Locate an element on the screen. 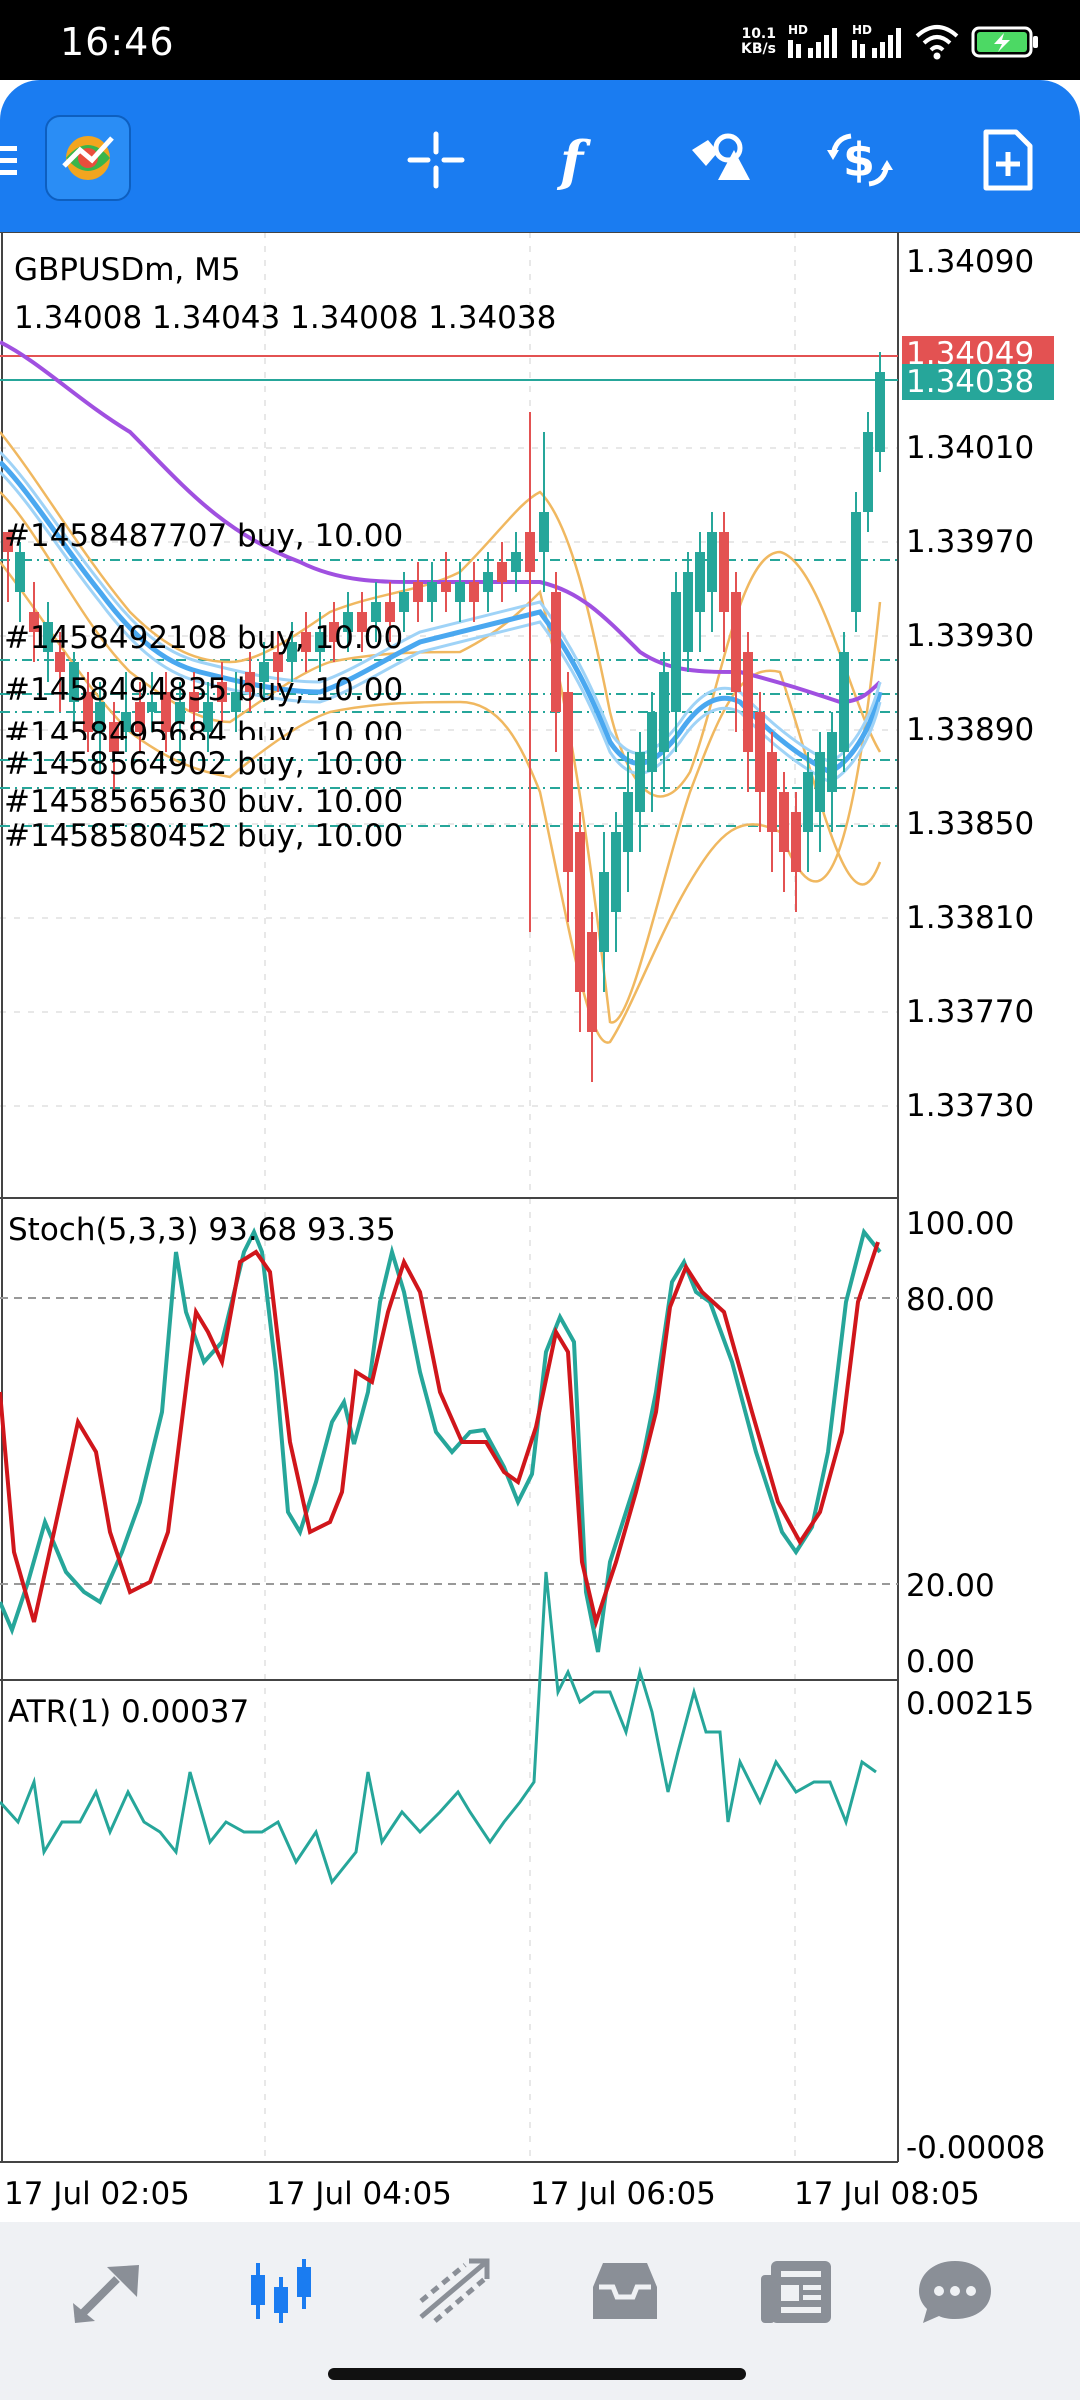  hamburger-menu-icon is located at coordinates (16, 160).